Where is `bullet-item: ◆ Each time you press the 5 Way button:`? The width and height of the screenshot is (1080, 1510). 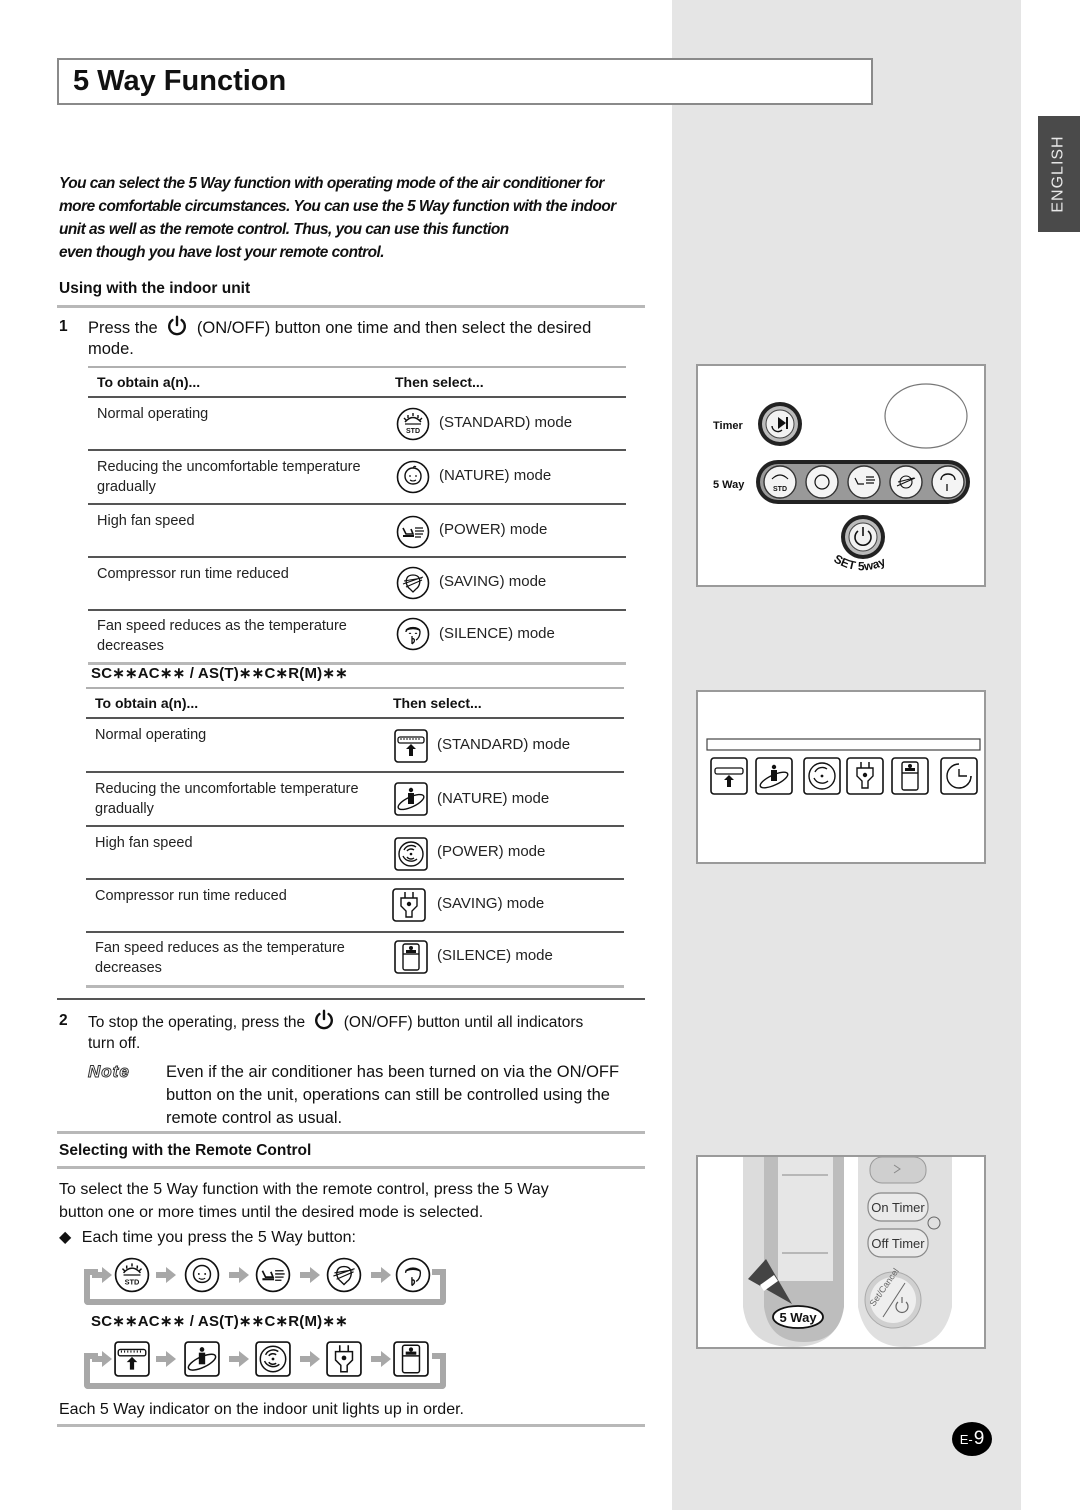
bullet-item: ◆ Each time you press the 5 Way button: is located at coordinates (207, 1237).